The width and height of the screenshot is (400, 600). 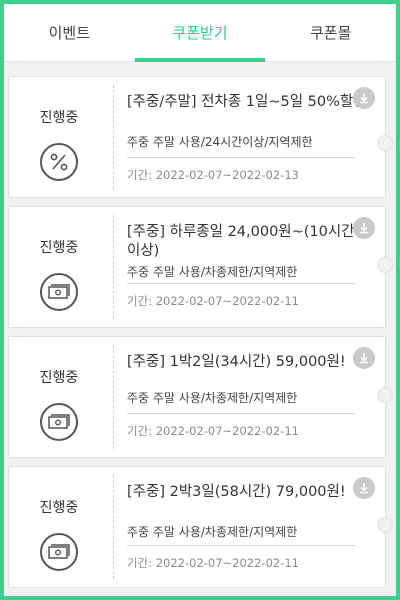 I want to click on coupon-title: [주중/주말] 전차종 1일~5일 50%할인!, so click(x=245, y=102).